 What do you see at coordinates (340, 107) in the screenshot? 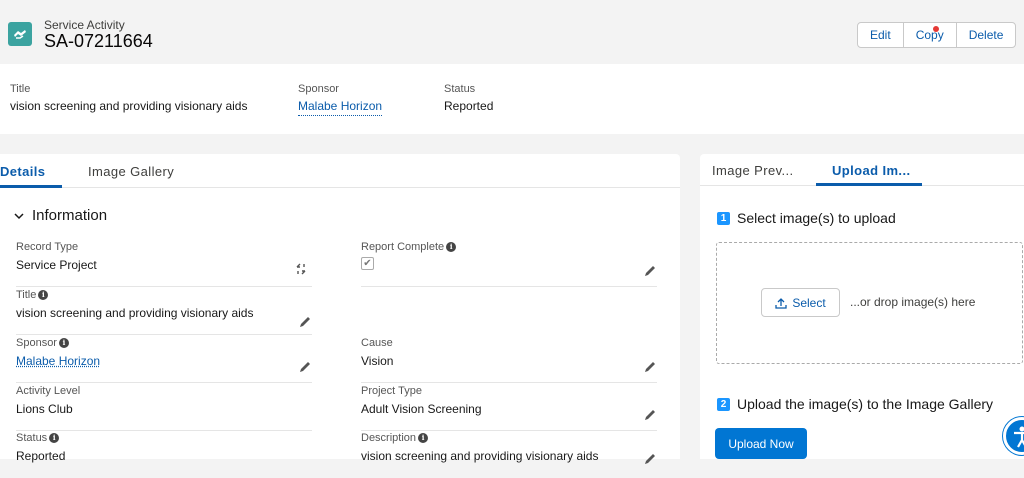
I see `highlight-sponsor-link: Malabe Horizon` at bounding box center [340, 107].